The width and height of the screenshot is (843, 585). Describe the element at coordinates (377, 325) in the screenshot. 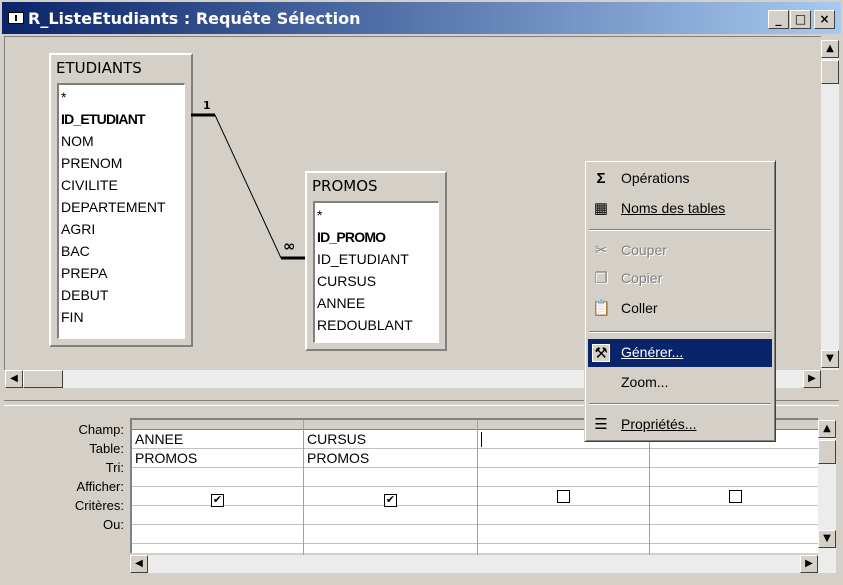

I see `field-item: REDOUBLANT` at that location.